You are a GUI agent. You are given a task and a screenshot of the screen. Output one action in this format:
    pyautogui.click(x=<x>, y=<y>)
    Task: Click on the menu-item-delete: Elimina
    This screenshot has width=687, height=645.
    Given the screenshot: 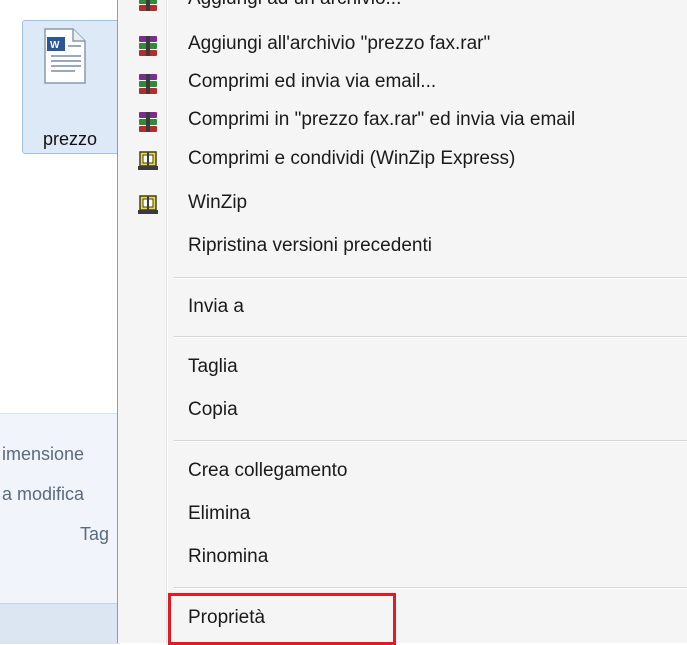 What is the action you would take?
    pyautogui.click(x=402, y=517)
    